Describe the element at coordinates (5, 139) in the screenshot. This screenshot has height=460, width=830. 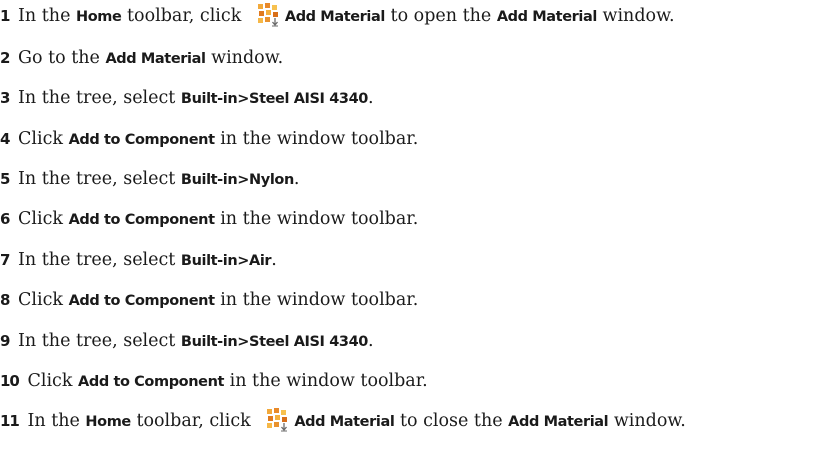
I see `step-number: 4` at that location.